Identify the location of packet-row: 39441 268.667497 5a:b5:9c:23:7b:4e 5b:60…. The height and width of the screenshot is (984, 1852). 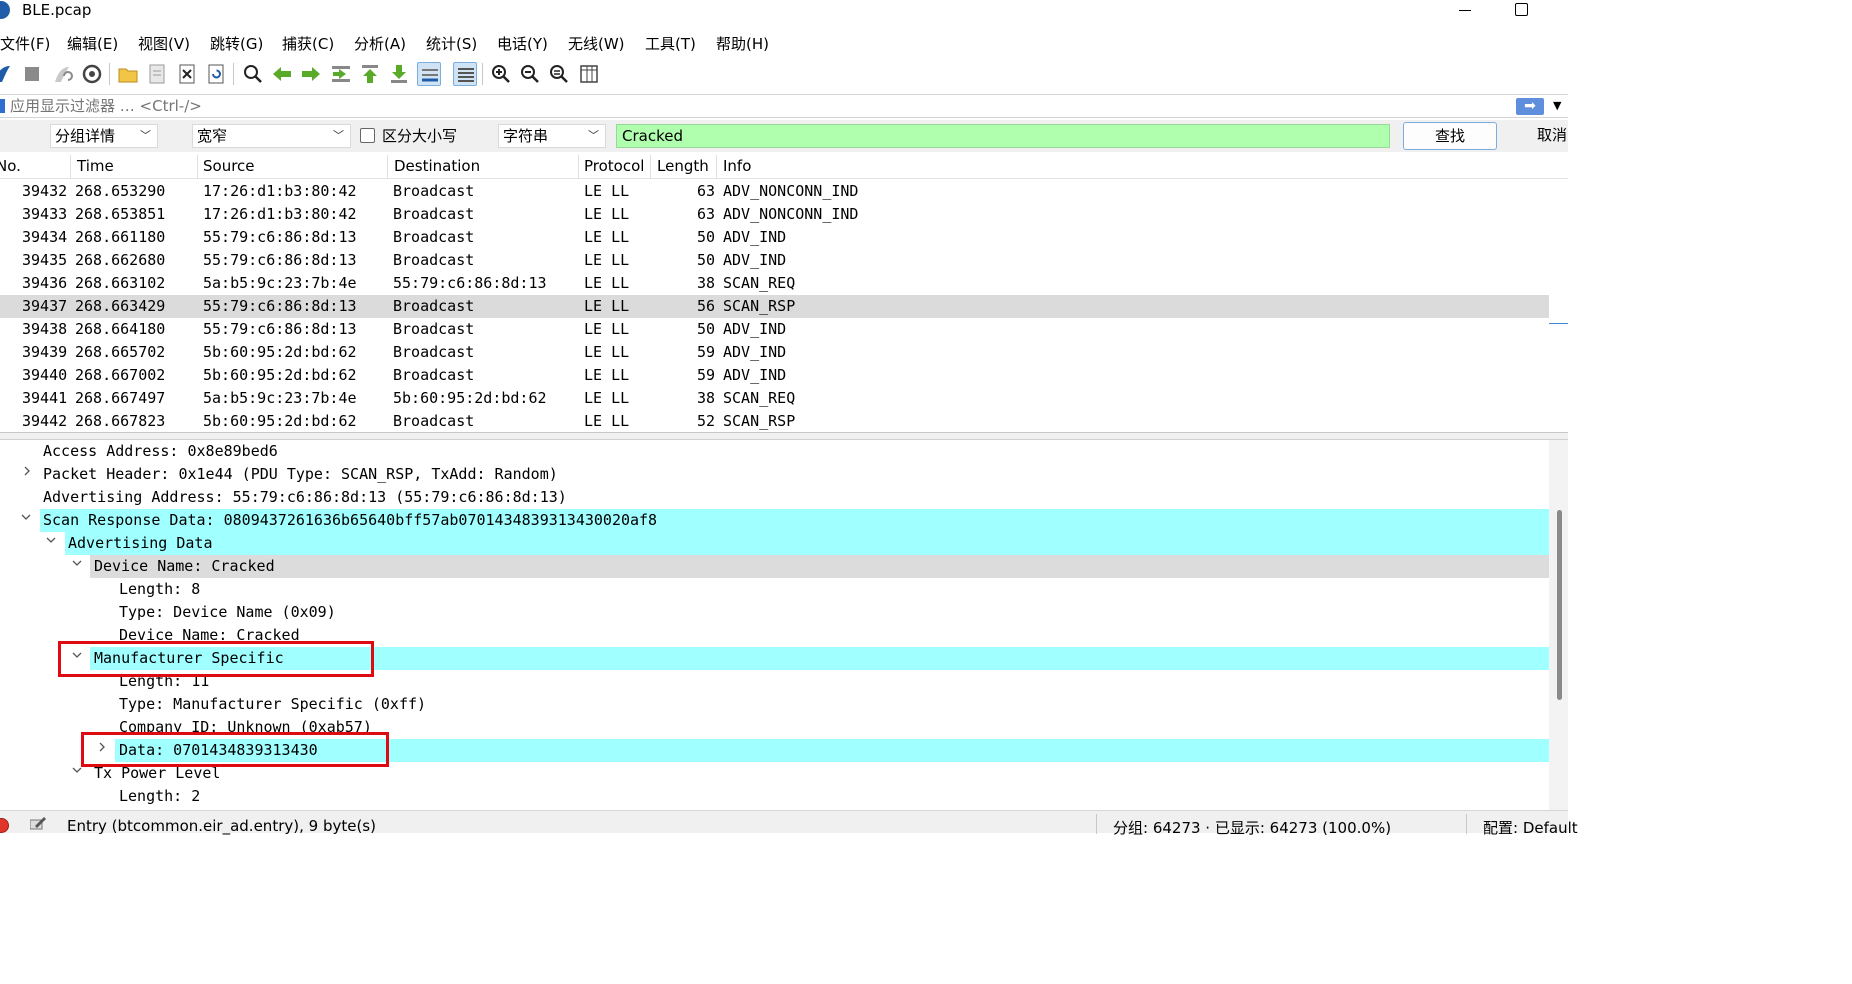
(774, 398).